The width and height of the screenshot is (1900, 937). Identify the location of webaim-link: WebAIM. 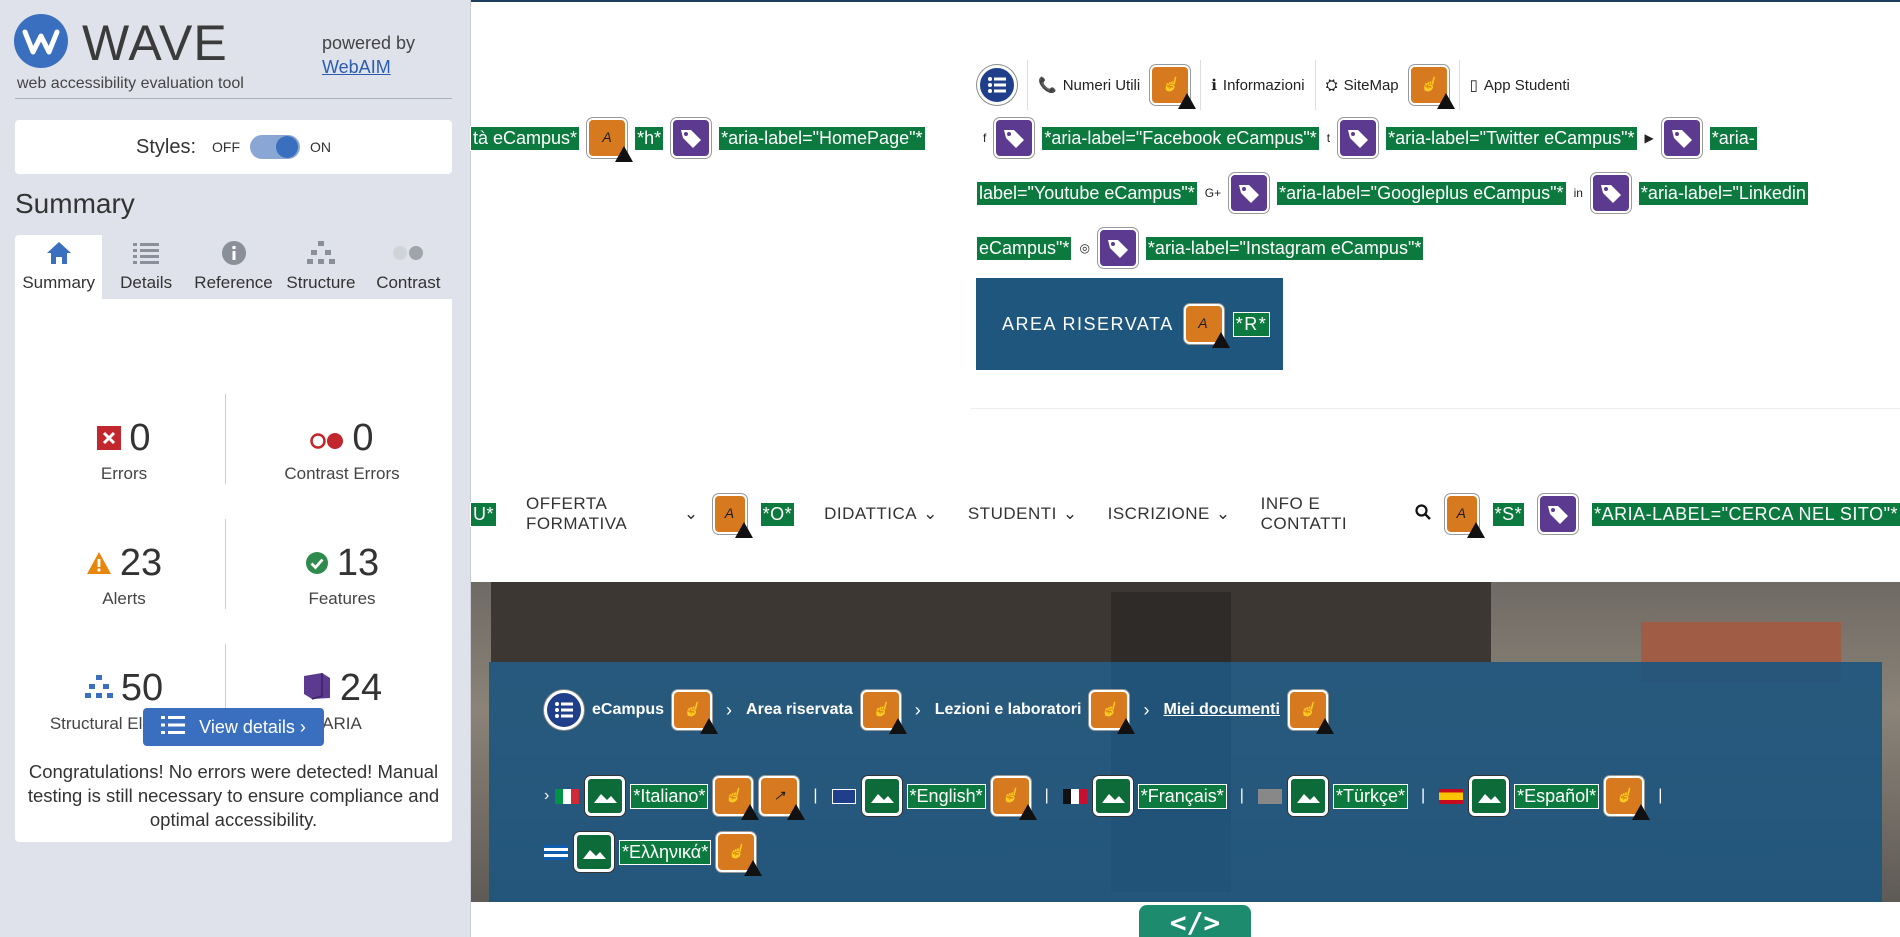
(356, 67).